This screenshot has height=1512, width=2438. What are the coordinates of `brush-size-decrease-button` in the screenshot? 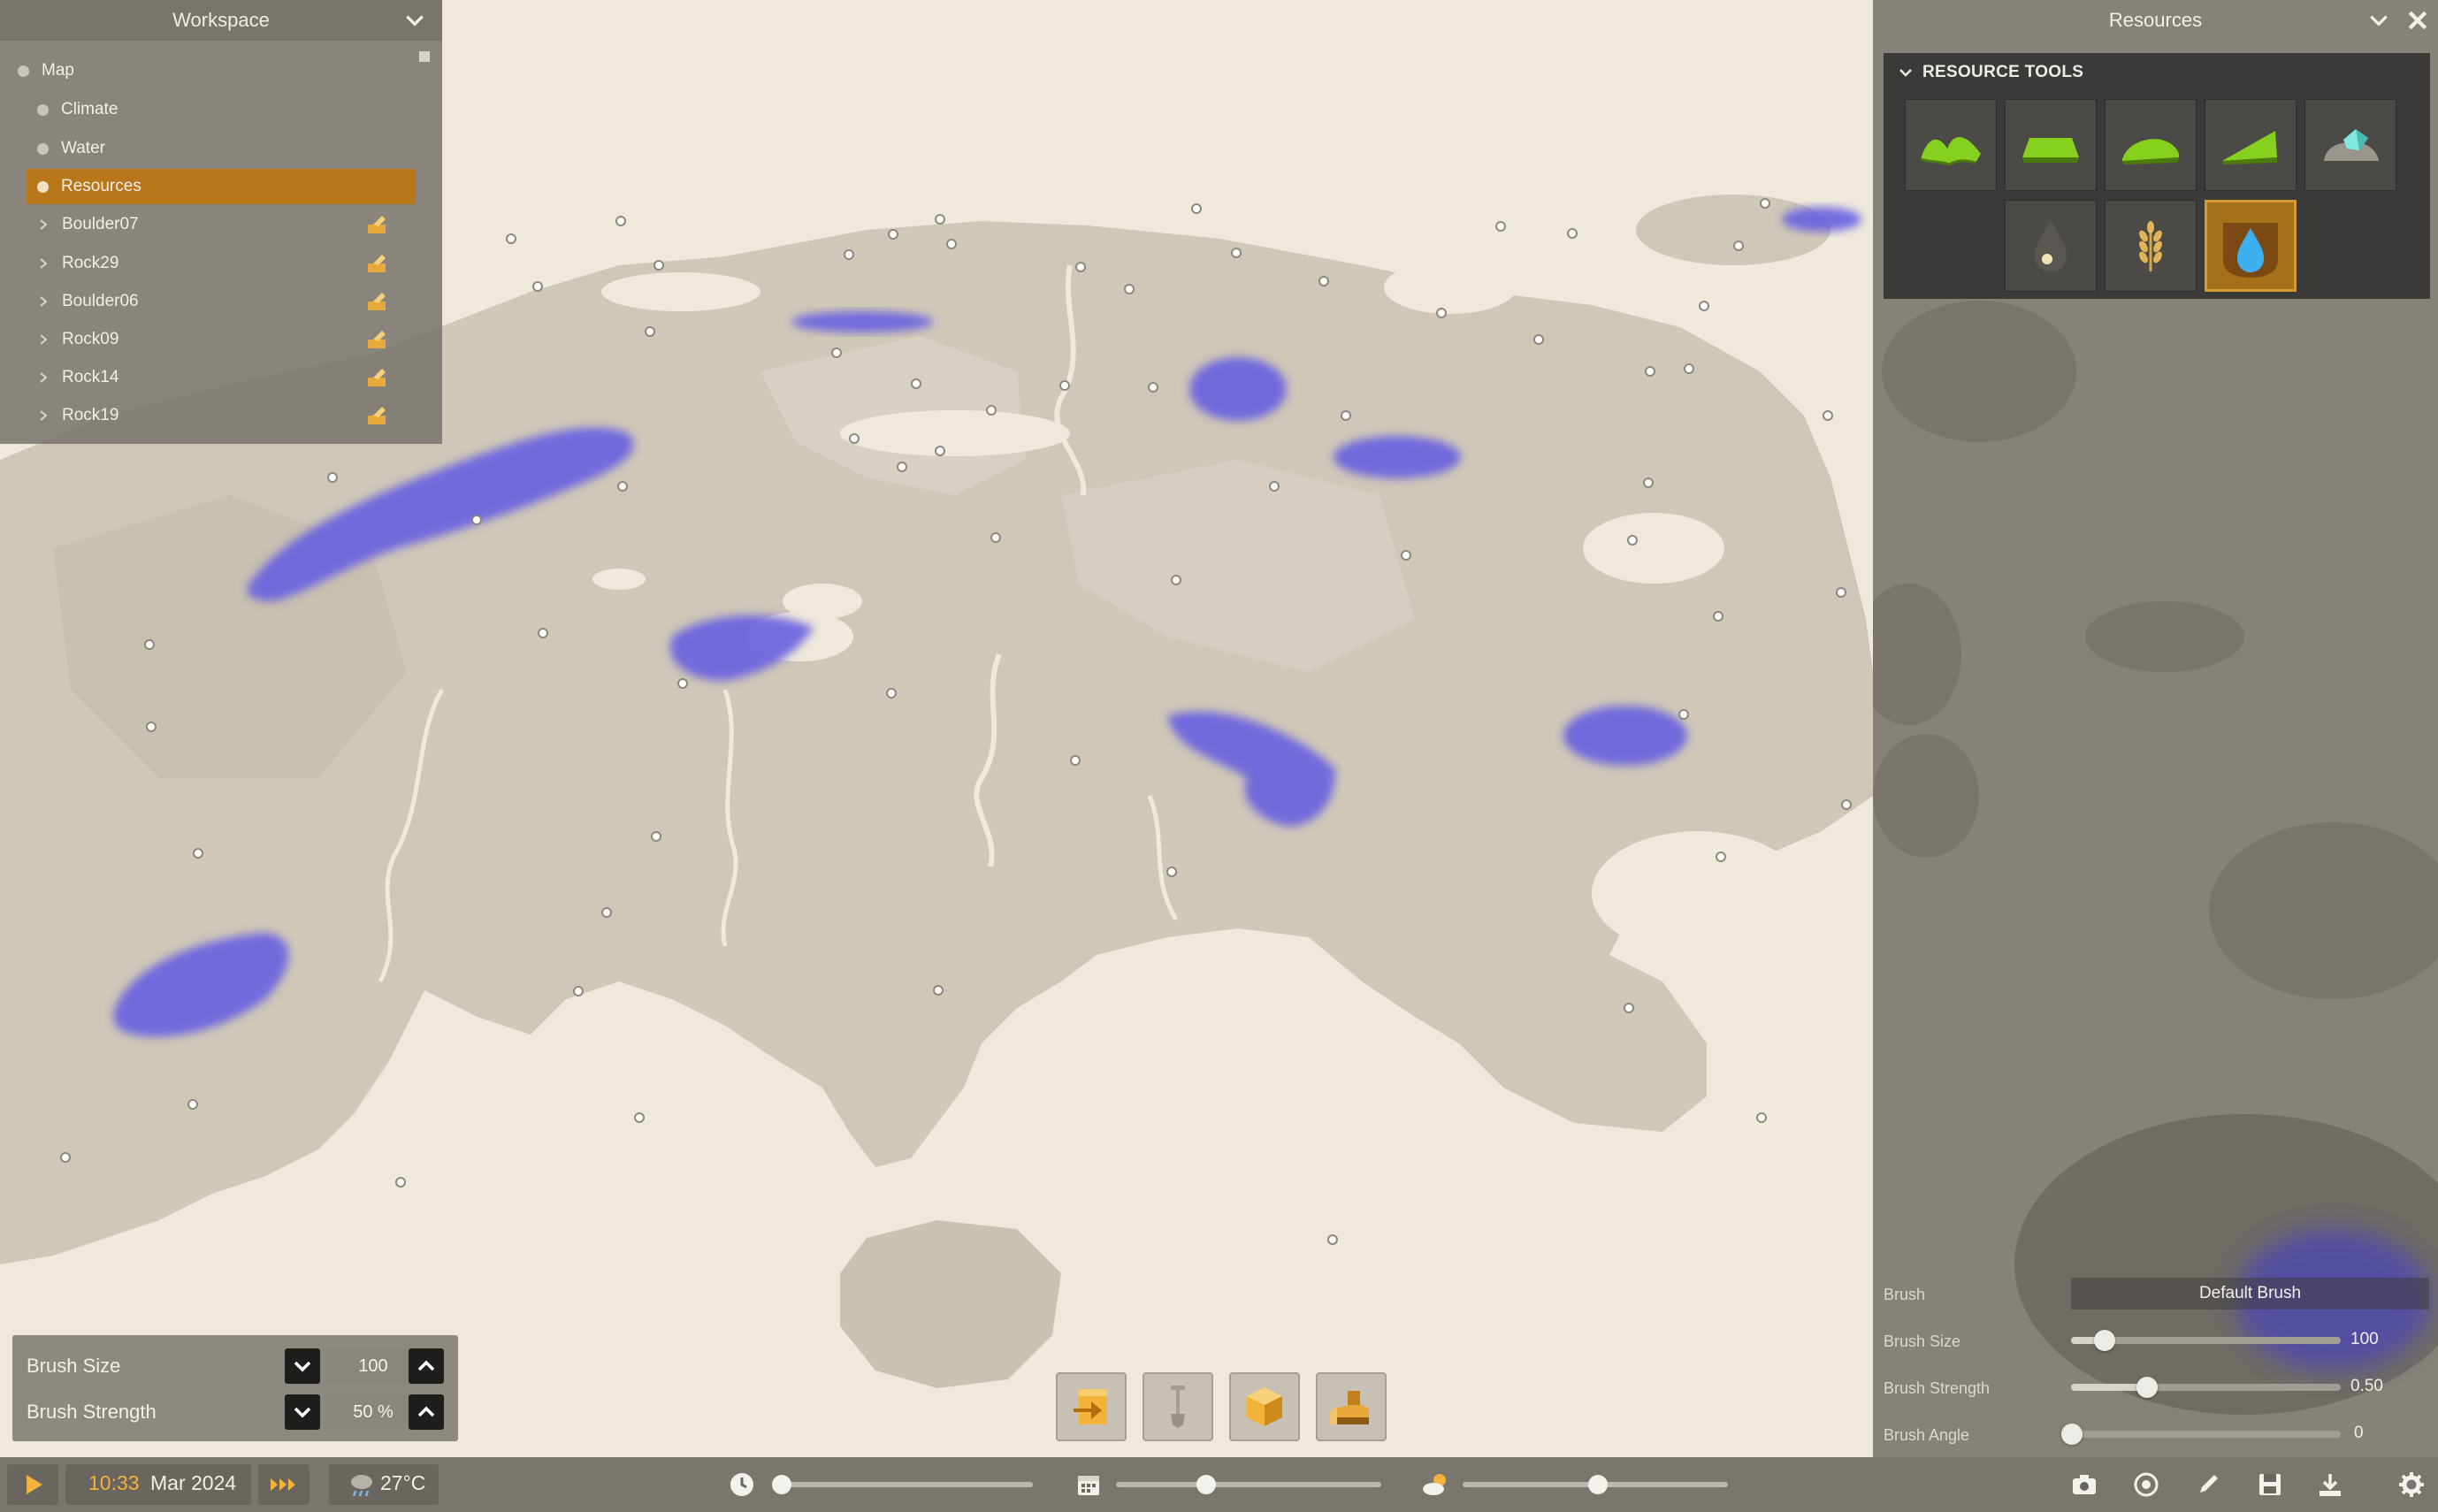 It's located at (302, 1366).